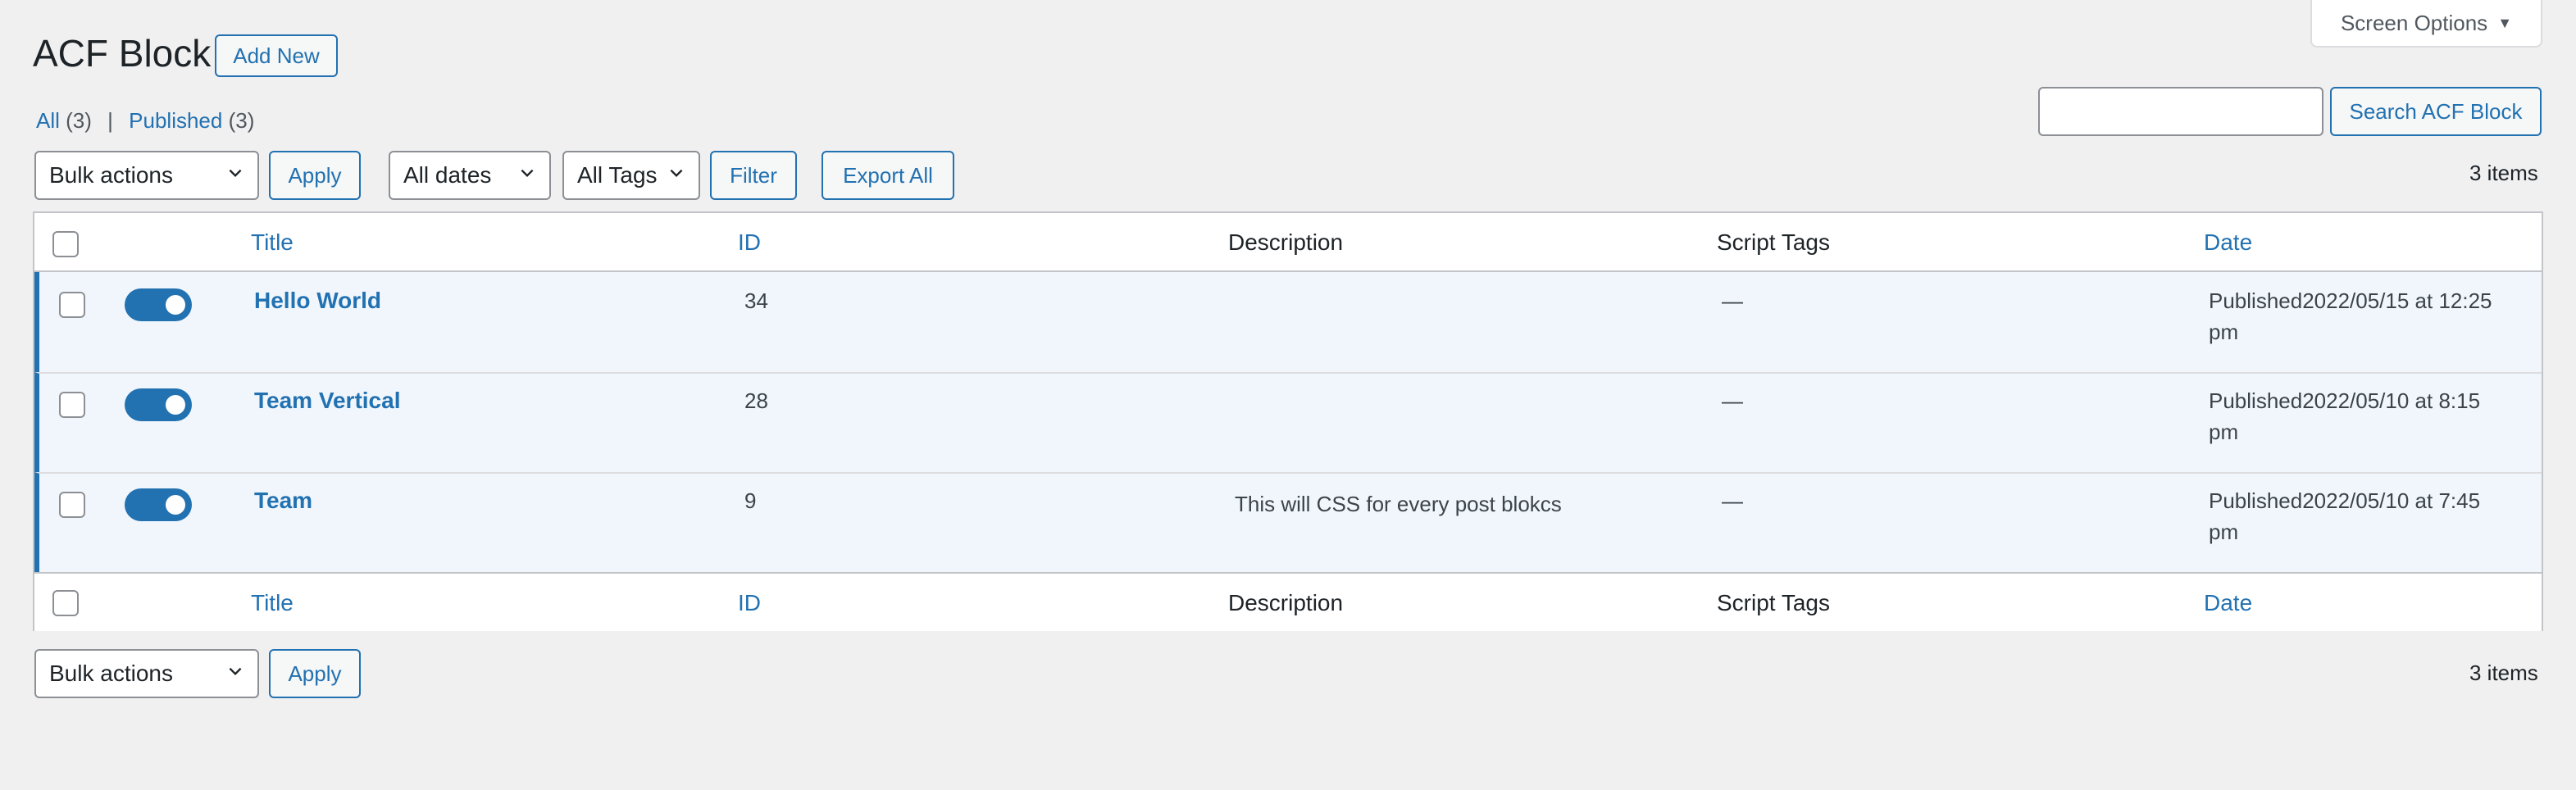 The width and height of the screenshot is (2576, 790). I want to click on row-id: 34, so click(756, 300).